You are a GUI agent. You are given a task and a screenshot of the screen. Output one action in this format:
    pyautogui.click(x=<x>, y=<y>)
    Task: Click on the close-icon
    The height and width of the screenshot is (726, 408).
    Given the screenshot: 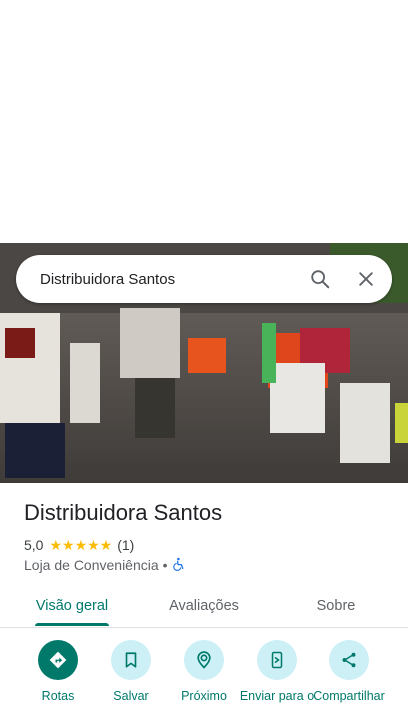 What is the action you would take?
    pyautogui.click(x=366, y=279)
    